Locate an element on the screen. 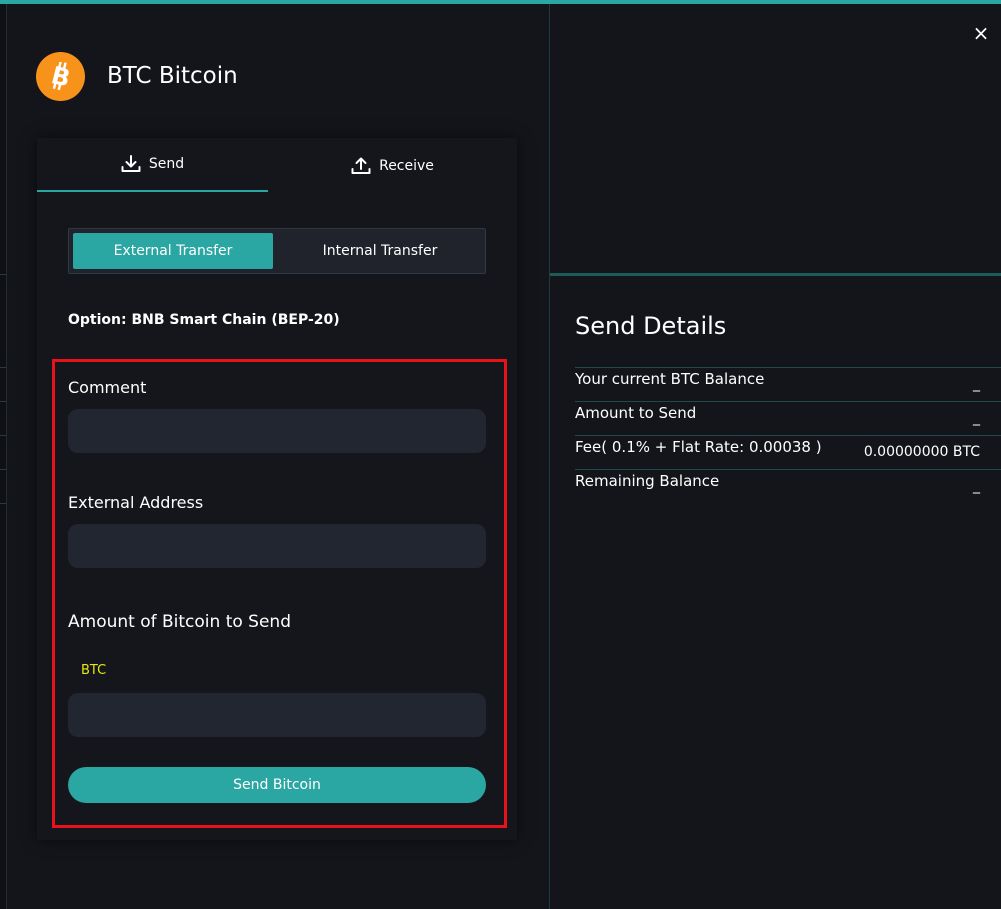  modal-header: B BTC Bitcoin is located at coordinates (137, 76).